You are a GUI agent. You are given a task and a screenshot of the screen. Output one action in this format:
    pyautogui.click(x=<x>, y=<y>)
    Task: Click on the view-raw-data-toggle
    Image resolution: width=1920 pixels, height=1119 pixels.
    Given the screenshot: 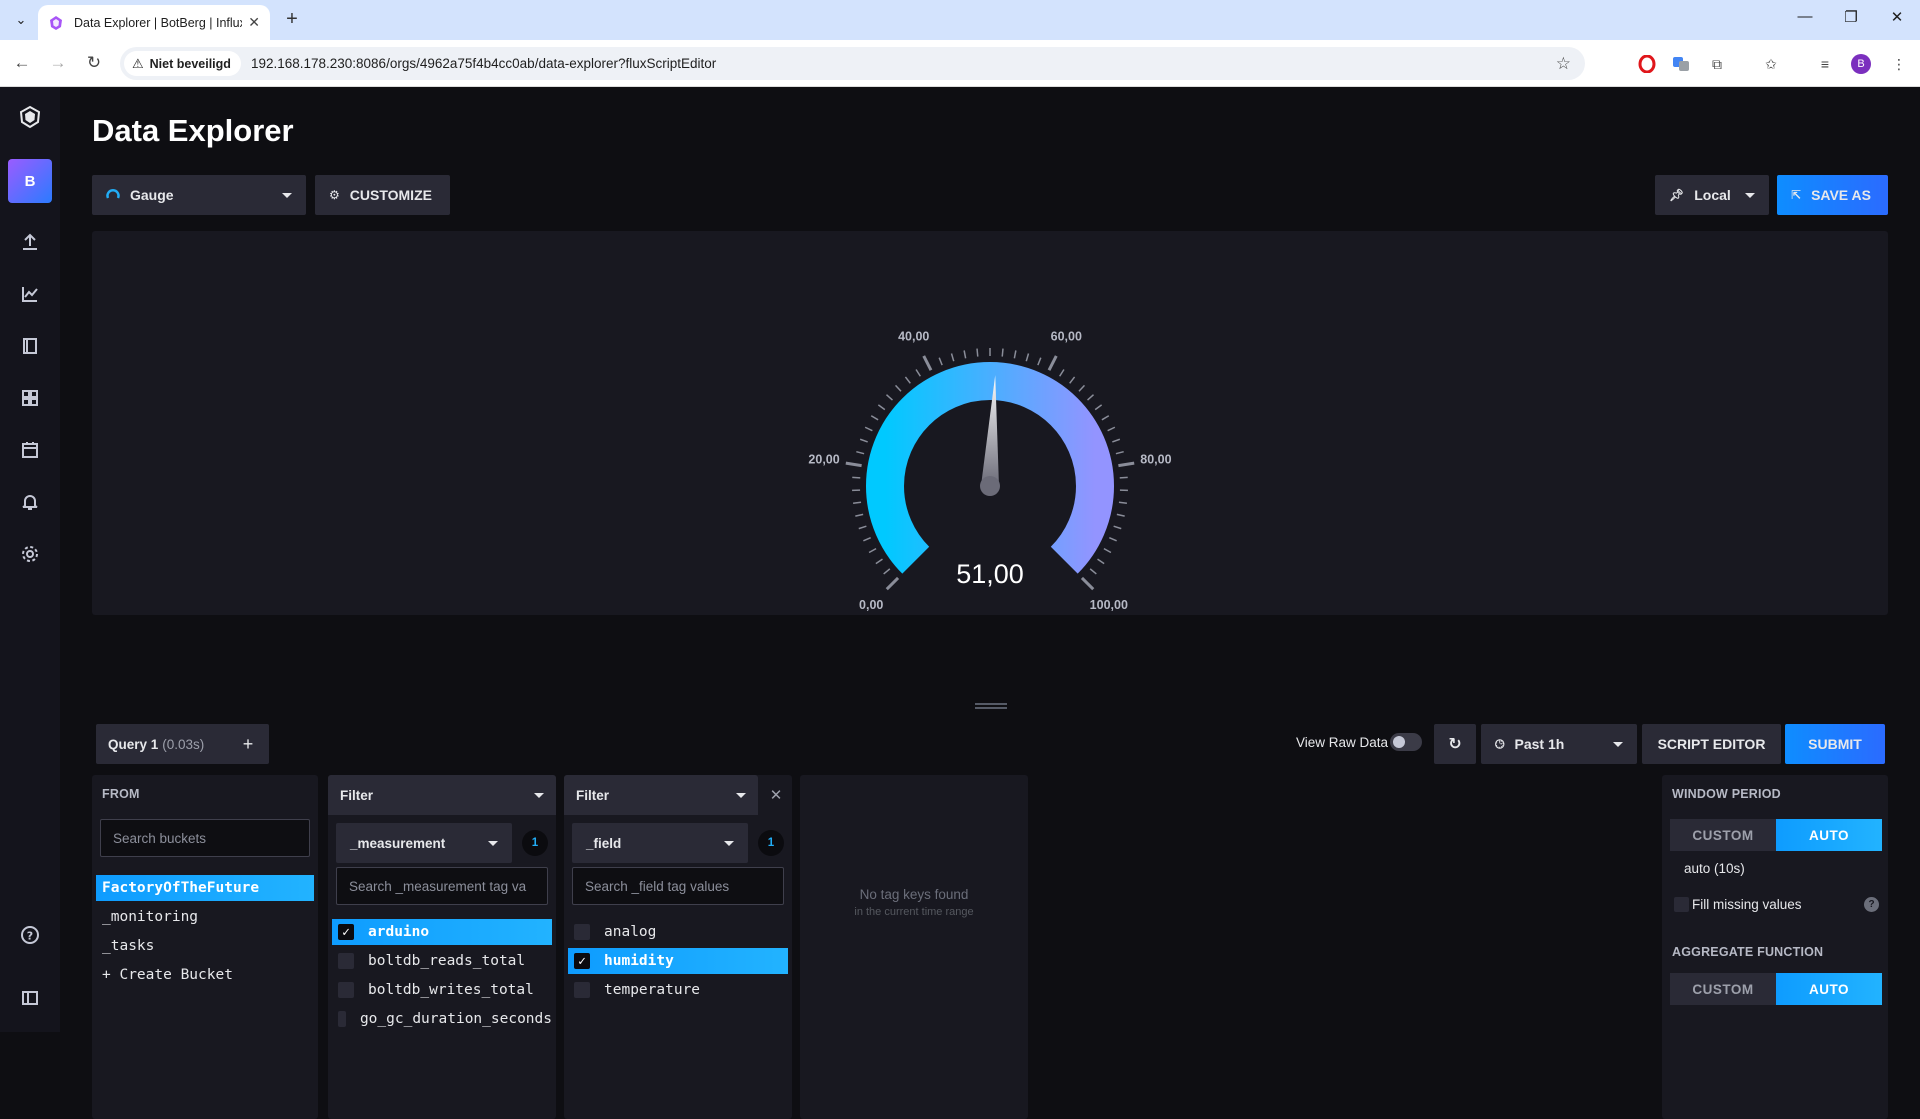 What is the action you would take?
    pyautogui.click(x=1406, y=742)
    